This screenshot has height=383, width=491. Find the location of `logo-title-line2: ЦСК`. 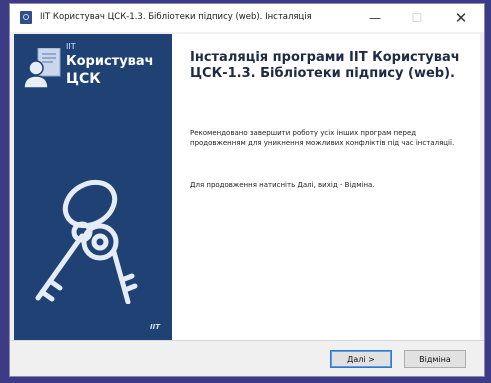

logo-title-line2: ЦСК is located at coordinates (83, 79).